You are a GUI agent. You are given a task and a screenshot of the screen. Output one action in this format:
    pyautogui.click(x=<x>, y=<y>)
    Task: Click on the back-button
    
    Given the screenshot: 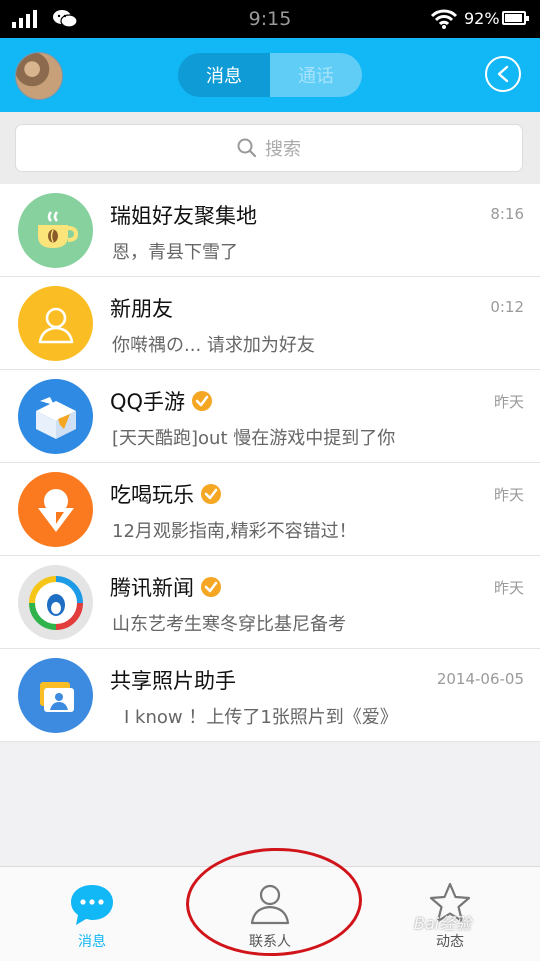 What is the action you would take?
    pyautogui.click(x=503, y=74)
    